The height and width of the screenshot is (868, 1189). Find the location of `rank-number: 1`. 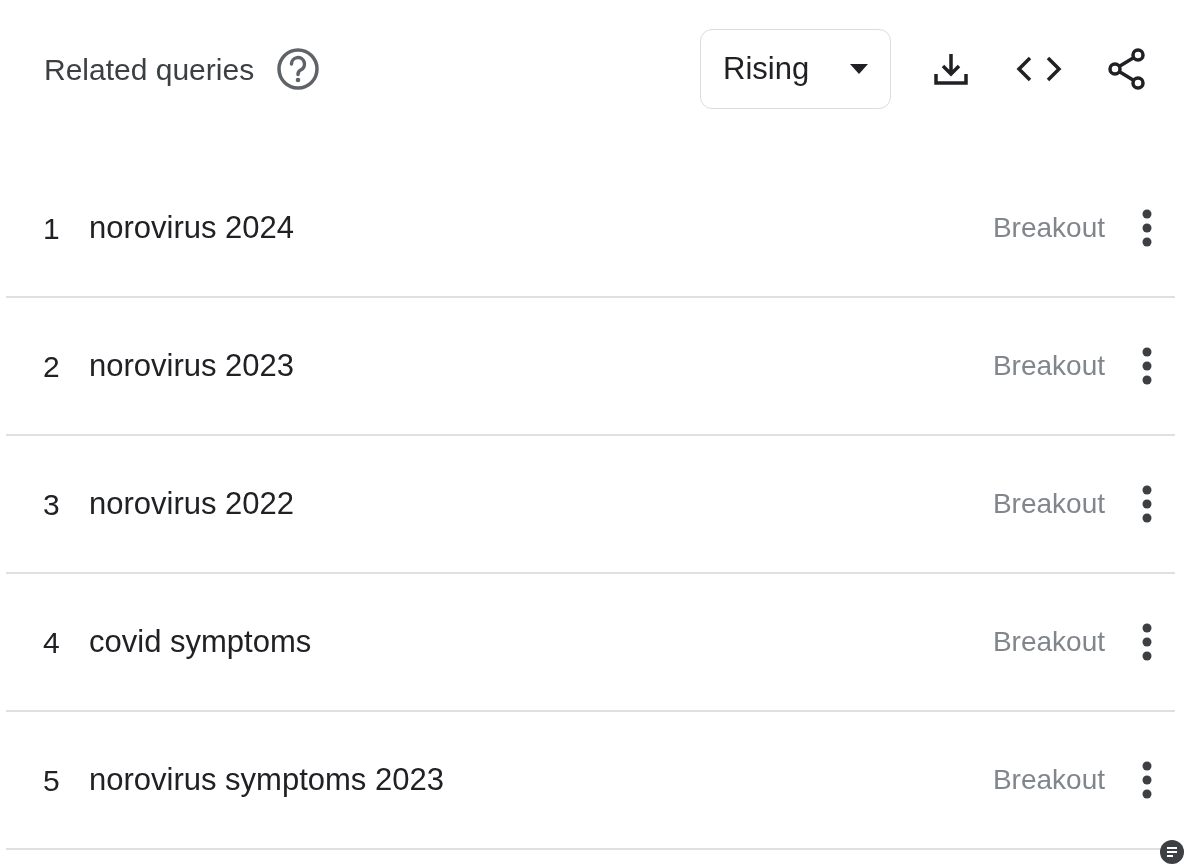

rank-number: 1 is located at coordinates (52, 228).